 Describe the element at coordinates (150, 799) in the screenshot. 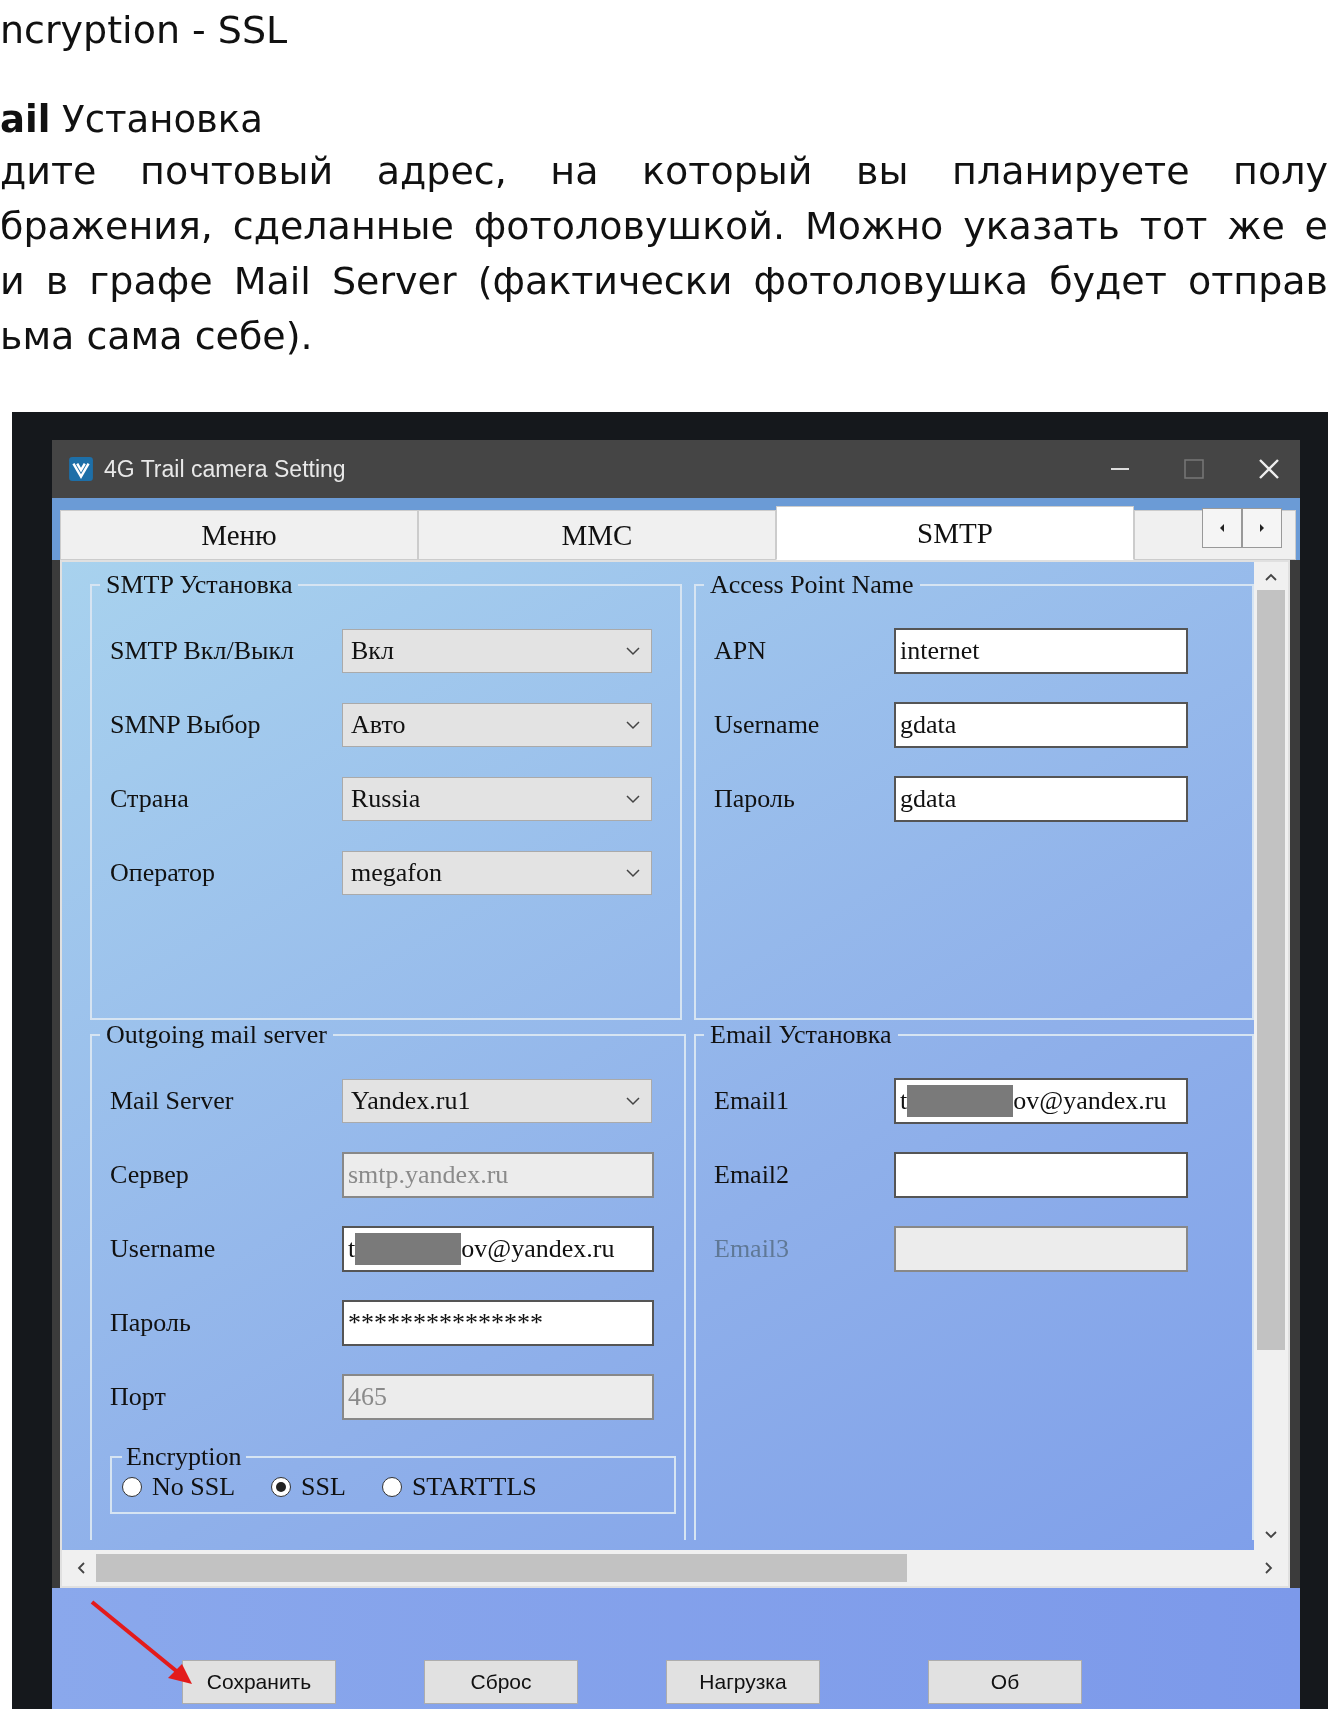

I see `field-label: Страна` at that location.